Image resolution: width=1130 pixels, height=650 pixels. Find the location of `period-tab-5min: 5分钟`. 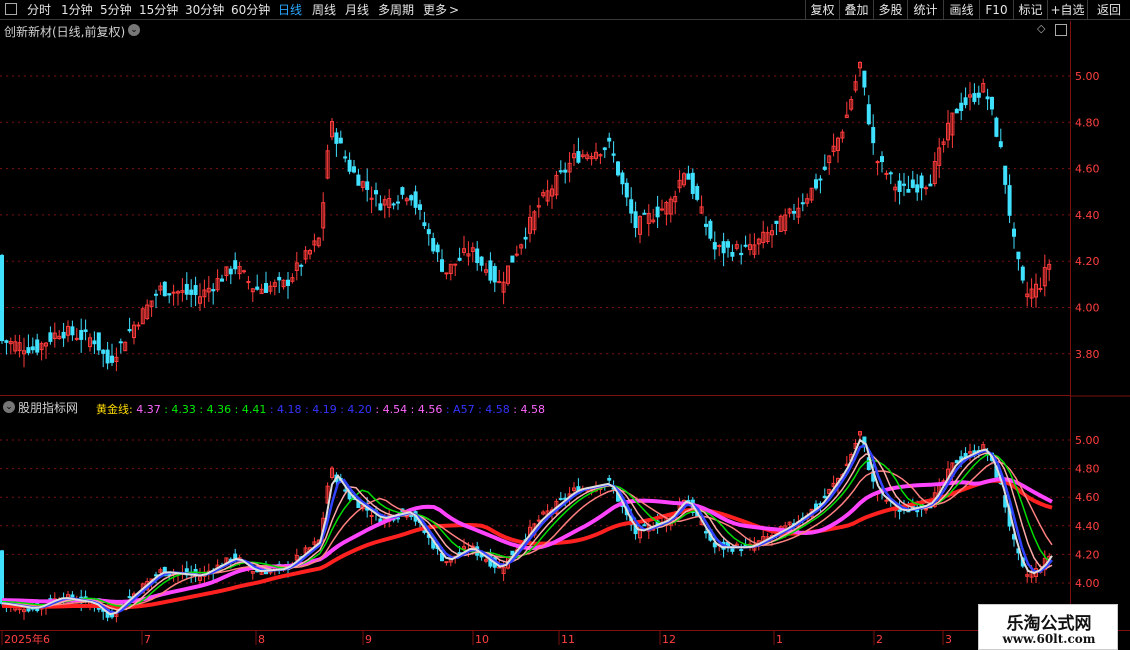

period-tab-5min: 5分钟 is located at coordinates (116, 10).